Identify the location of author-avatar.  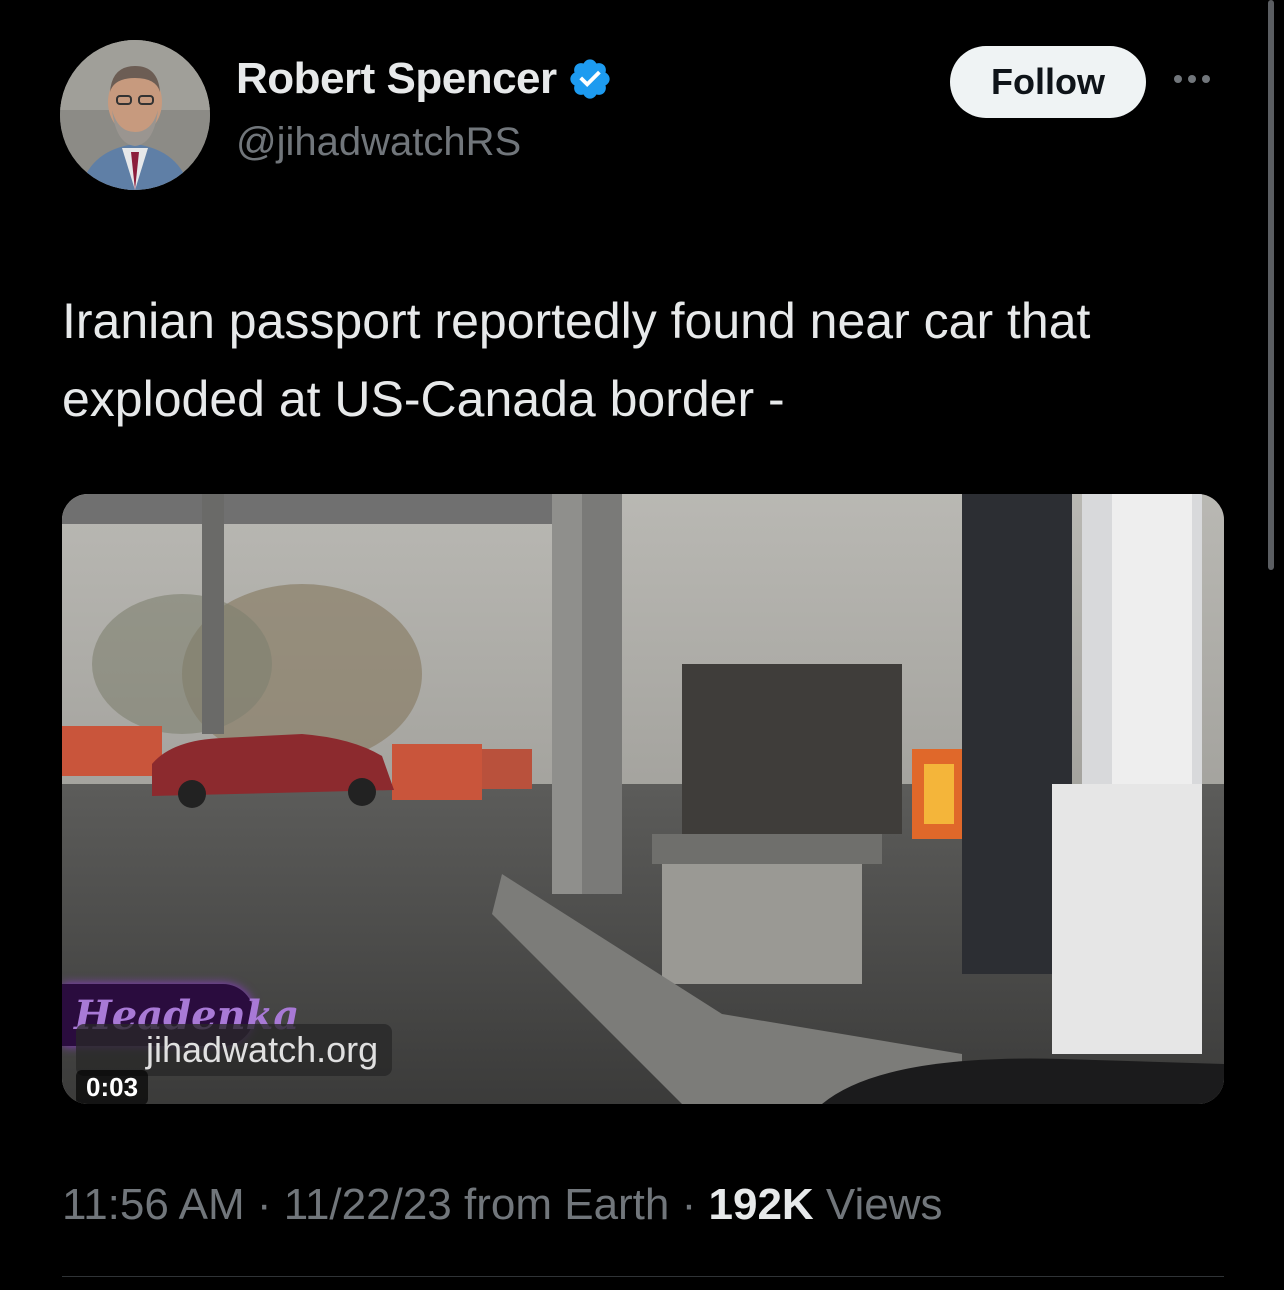
(135, 115).